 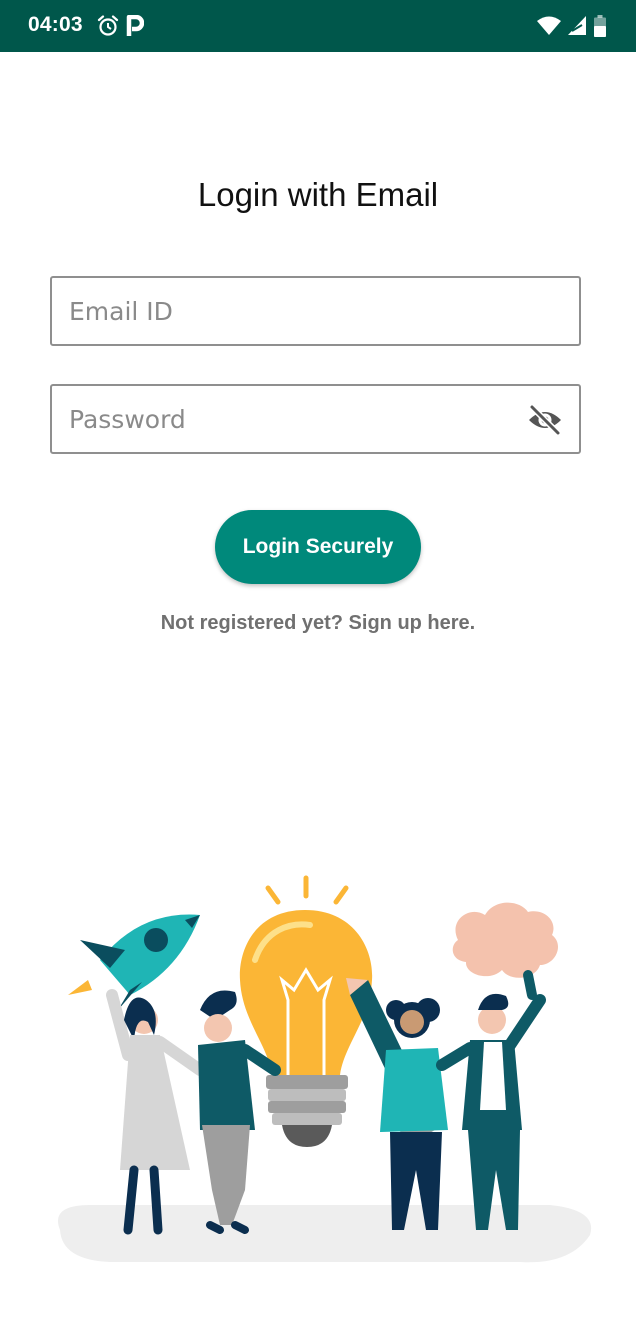 What do you see at coordinates (108, 25) in the screenshot?
I see `alarm-icon` at bounding box center [108, 25].